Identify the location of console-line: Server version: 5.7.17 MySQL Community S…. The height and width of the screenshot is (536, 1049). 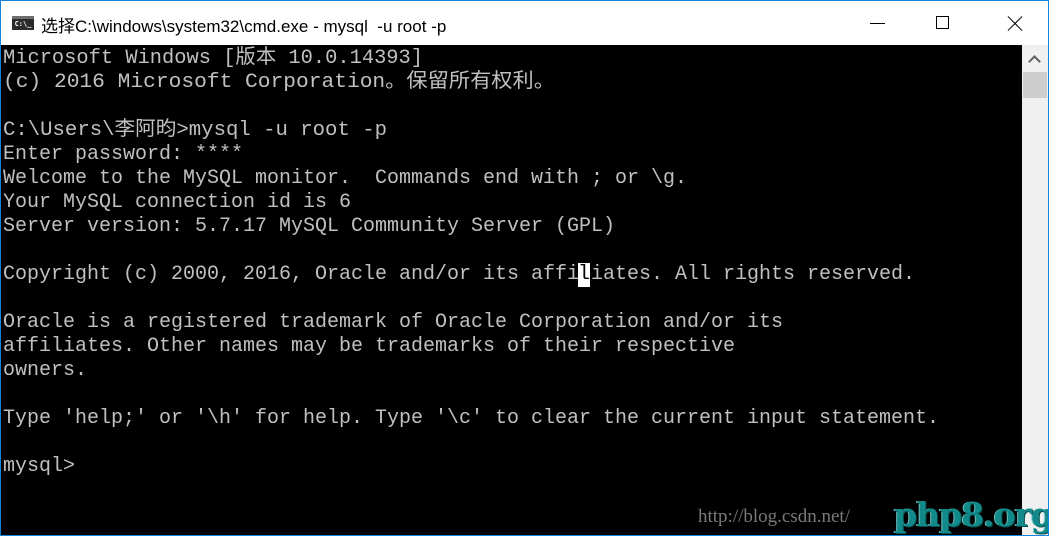
(309, 226).